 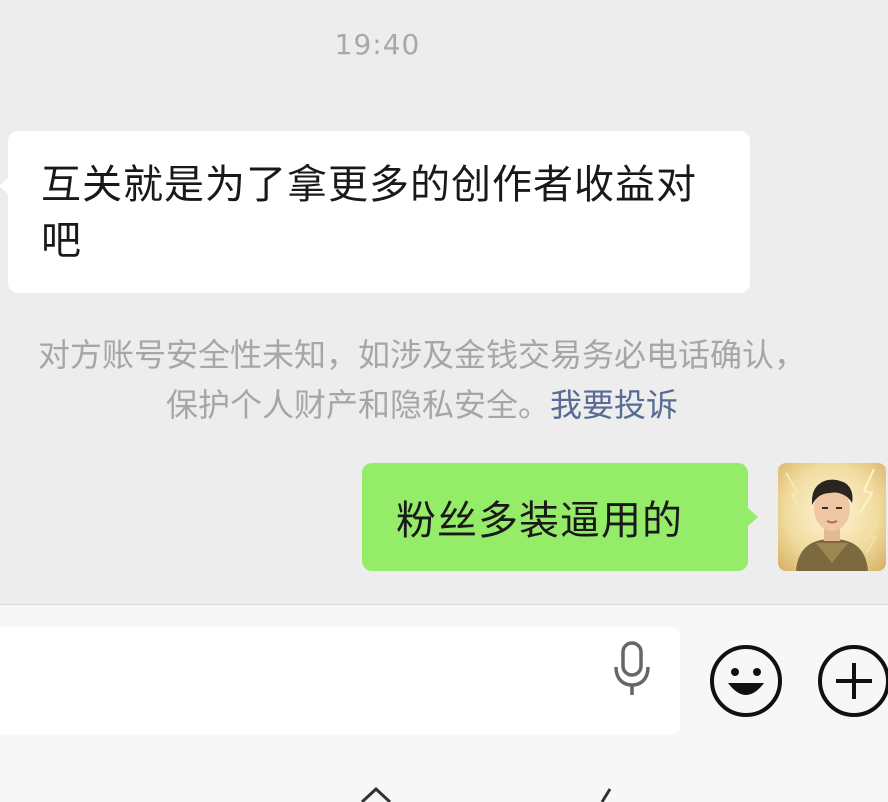 I want to click on microphone-icon, so click(x=632, y=669).